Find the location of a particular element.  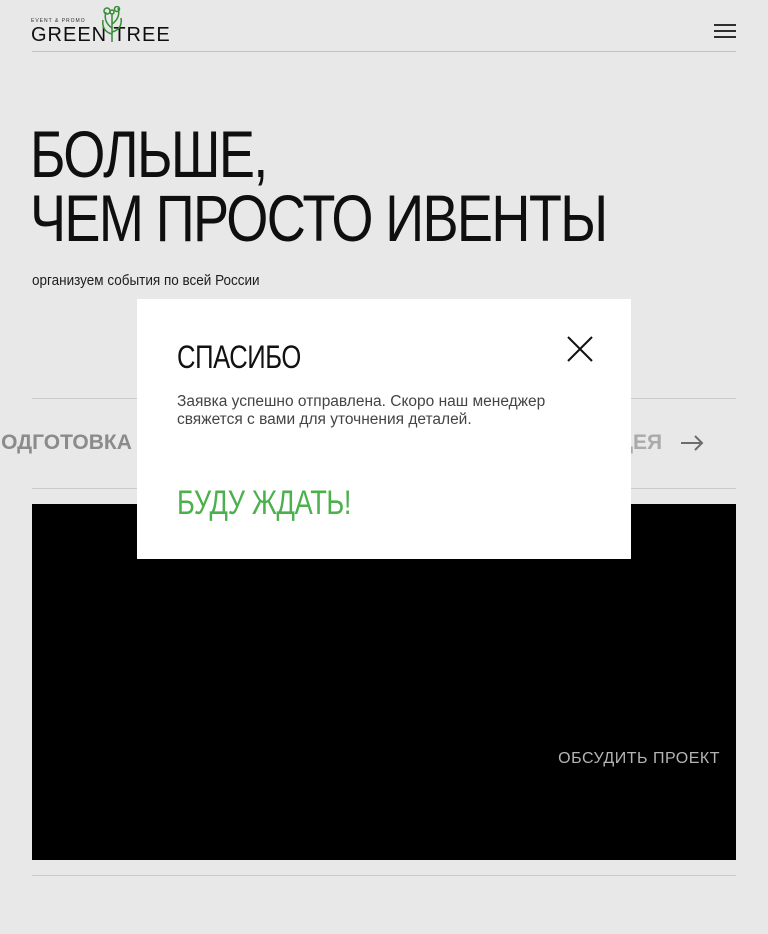

modal-title: СПАСИБО is located at coordinates (239, 357).